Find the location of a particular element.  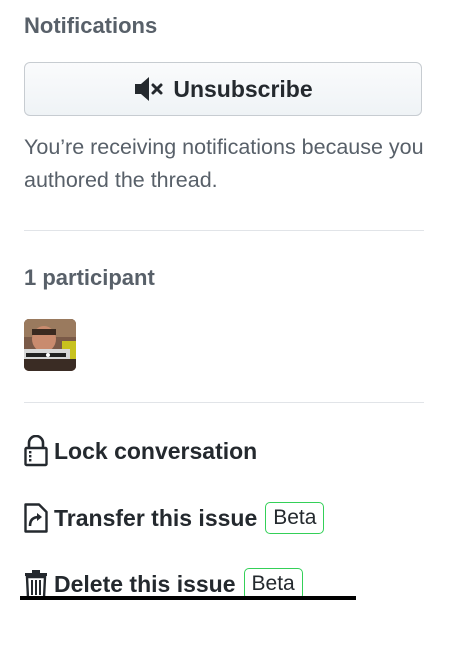

notifications-heading: Notifications is located at coordinates (91, 25).